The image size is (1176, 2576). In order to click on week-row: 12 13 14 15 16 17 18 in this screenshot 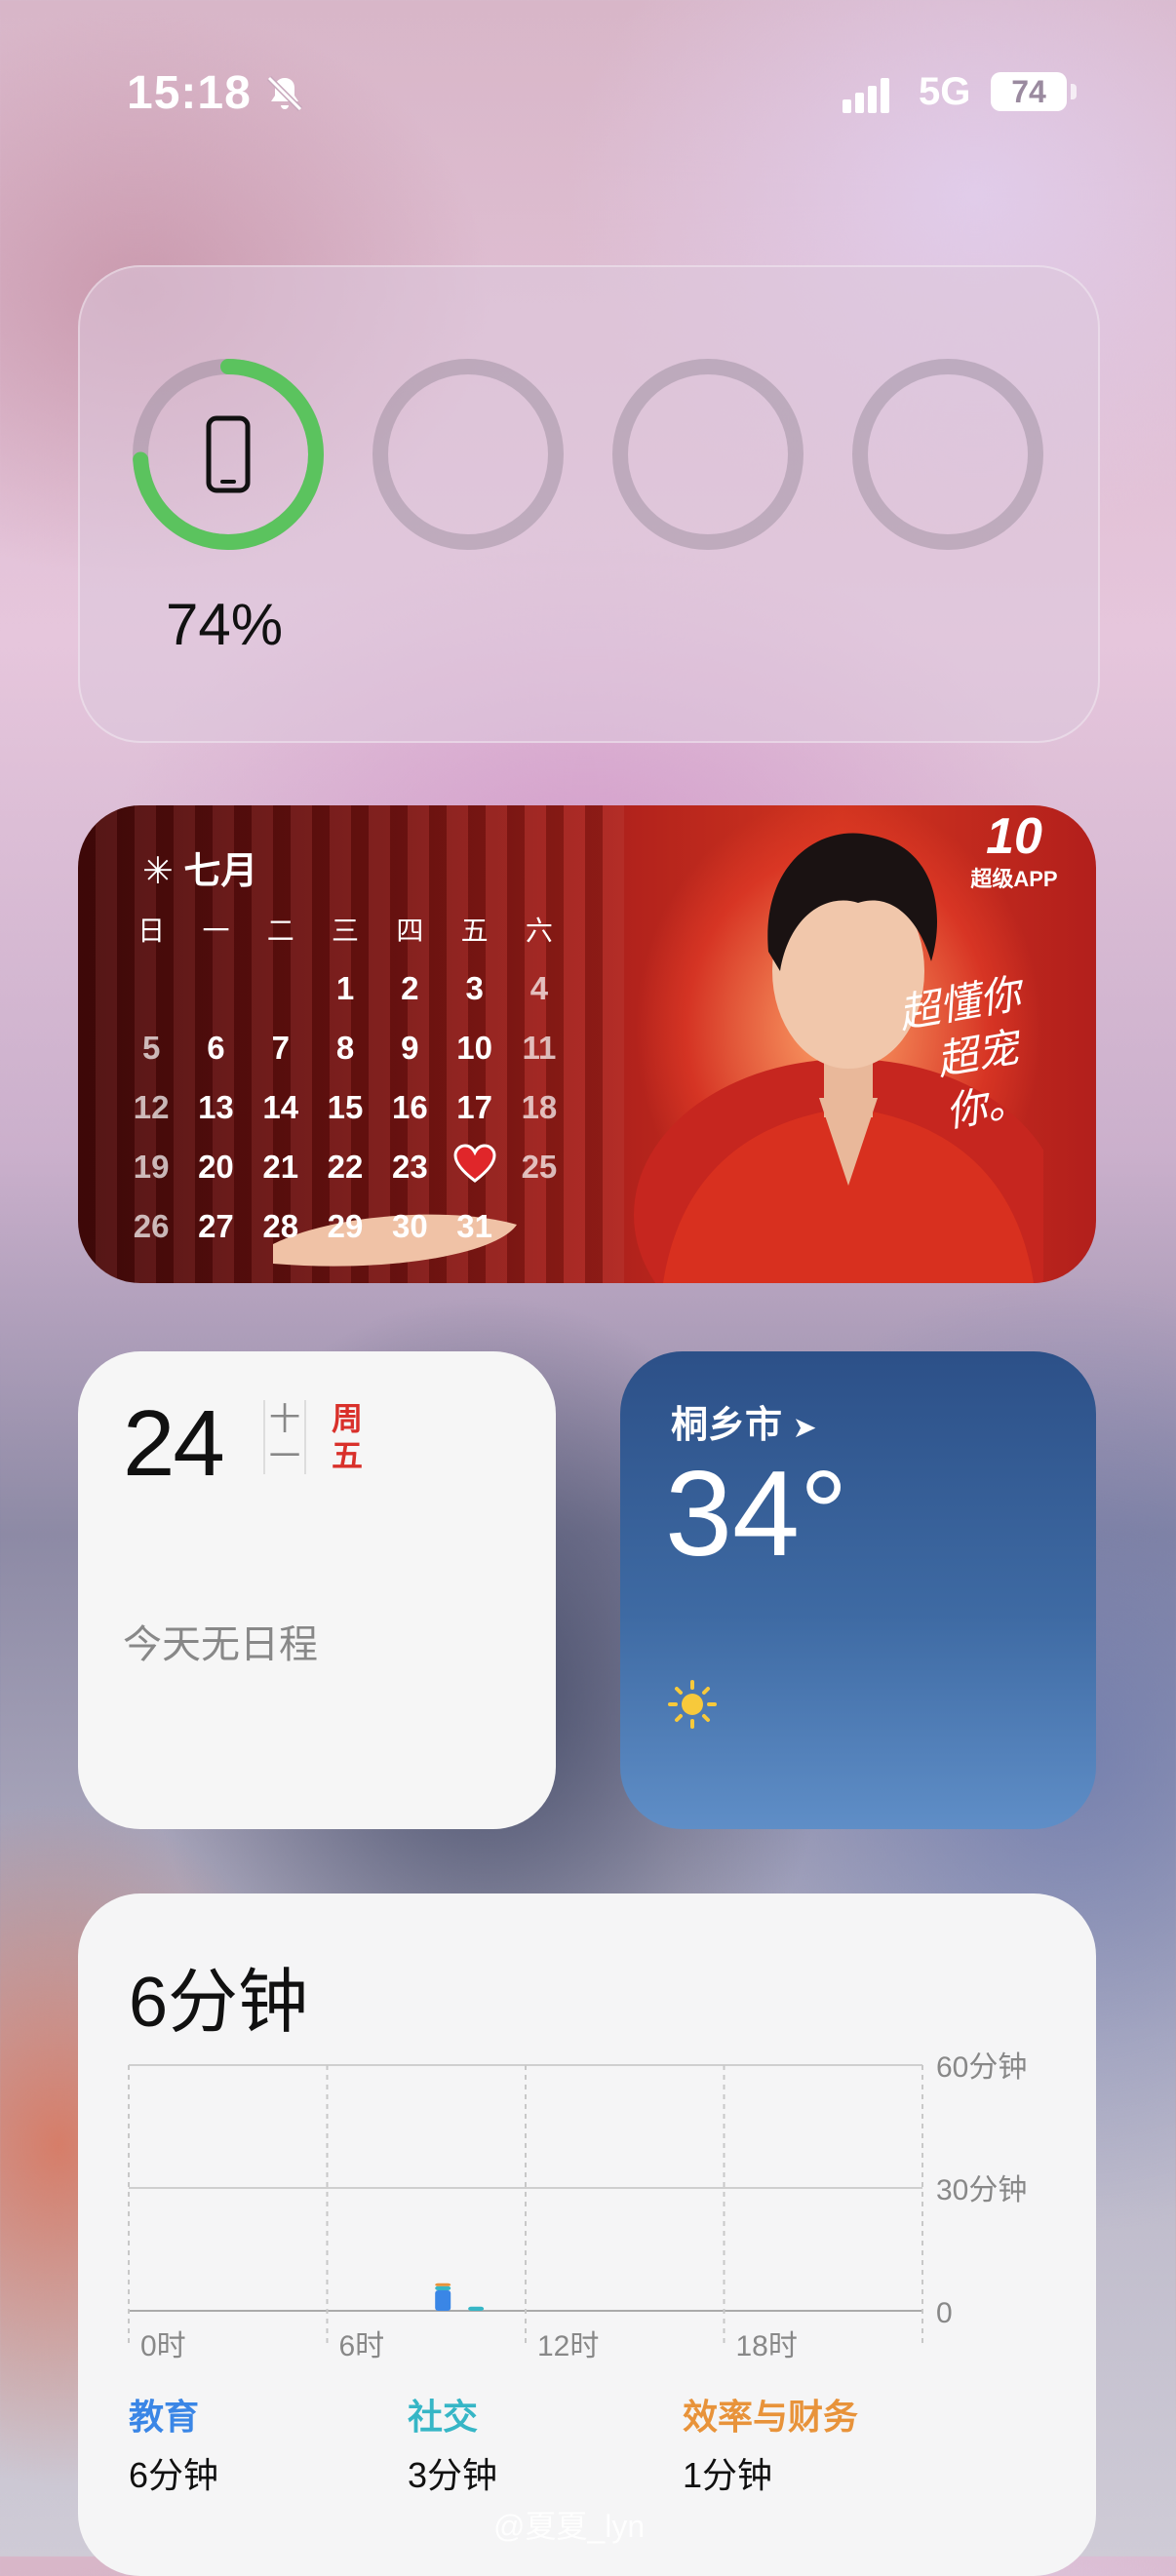, I will do `click(397, 1107)`.